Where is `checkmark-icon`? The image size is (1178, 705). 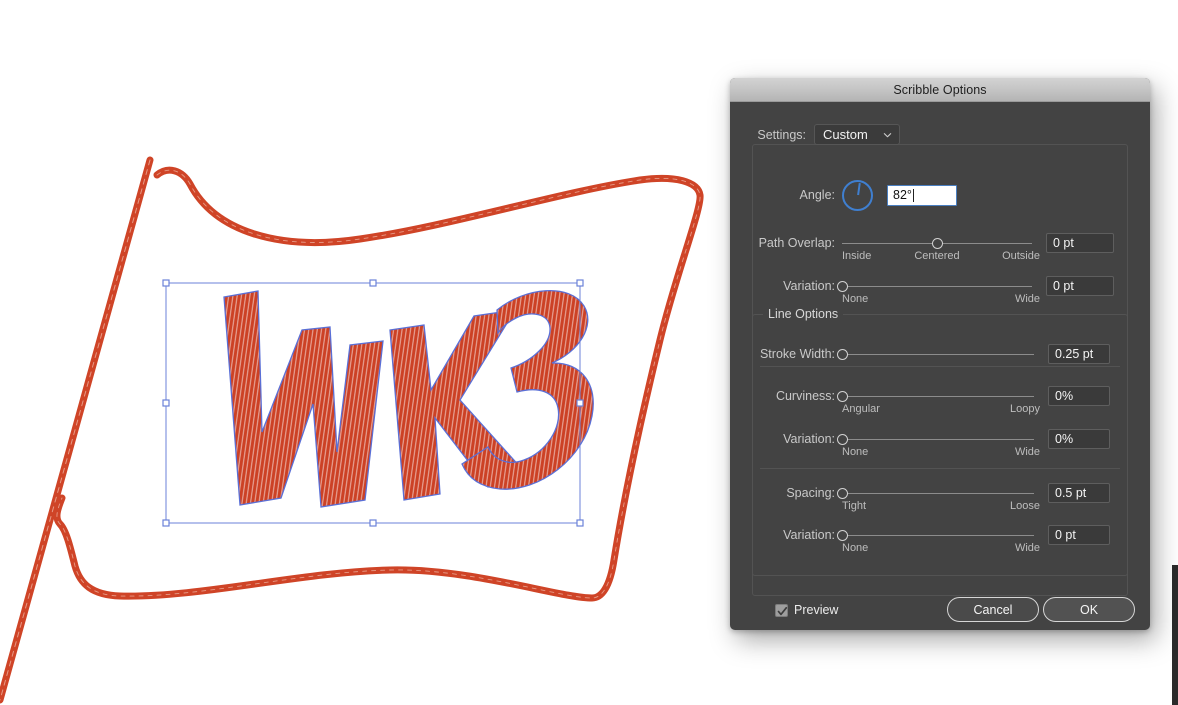 checkmark-icon is located at coordinates (782, 610).